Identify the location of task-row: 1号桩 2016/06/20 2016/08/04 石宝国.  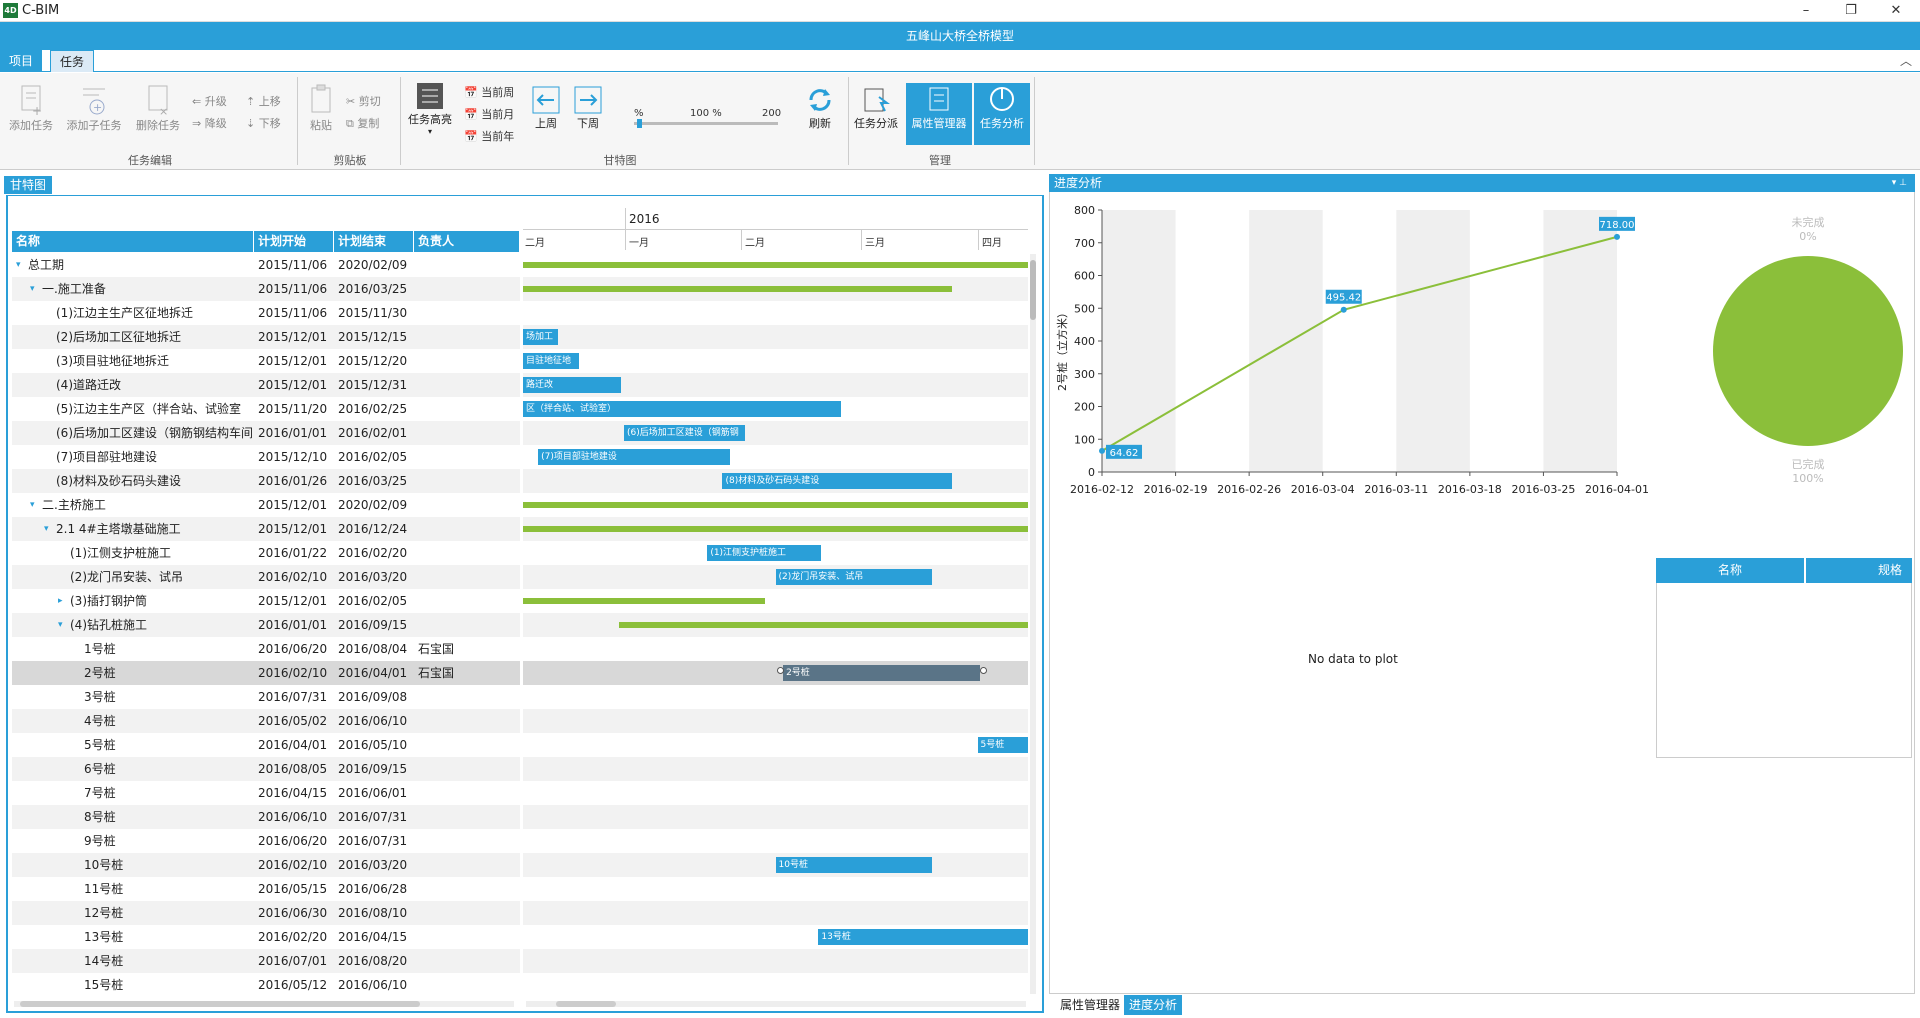
(266, 649).